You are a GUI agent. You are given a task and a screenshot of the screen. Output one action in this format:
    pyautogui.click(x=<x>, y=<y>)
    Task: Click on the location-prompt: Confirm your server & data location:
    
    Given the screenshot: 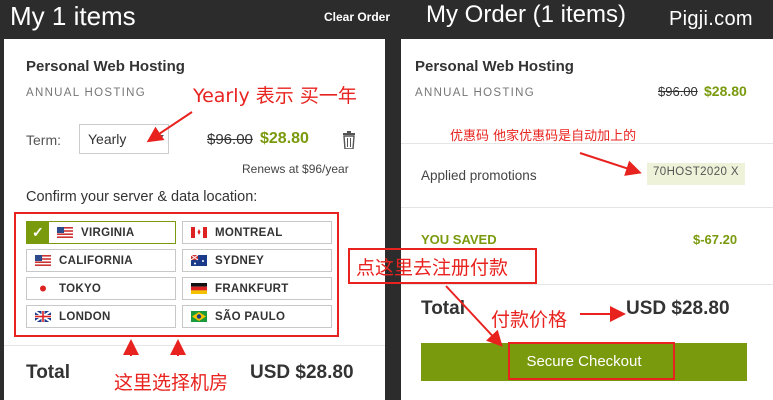 What is the action you would take?
    pyautogui.click(x=142, y=197)
    